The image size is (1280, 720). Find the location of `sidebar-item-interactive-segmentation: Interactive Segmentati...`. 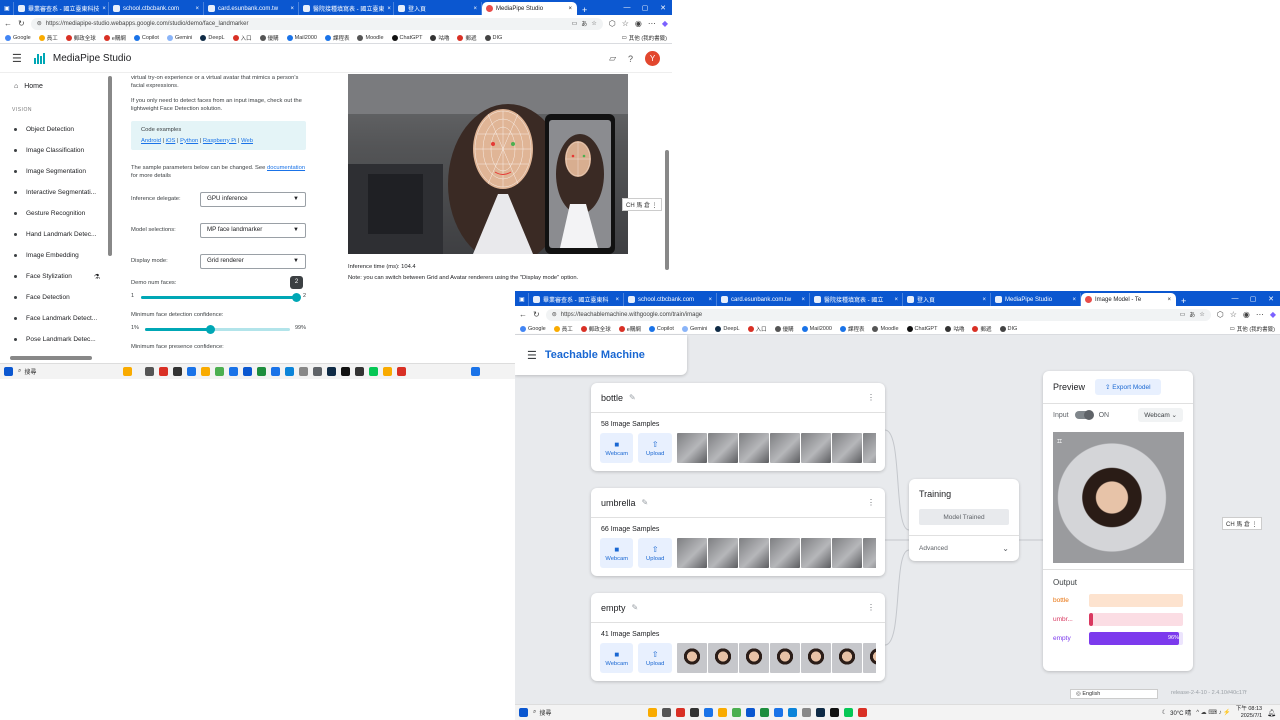

sidebar-item-interactive-segmentation: Interactive Segmentati... is located at coordinates (57, 192).